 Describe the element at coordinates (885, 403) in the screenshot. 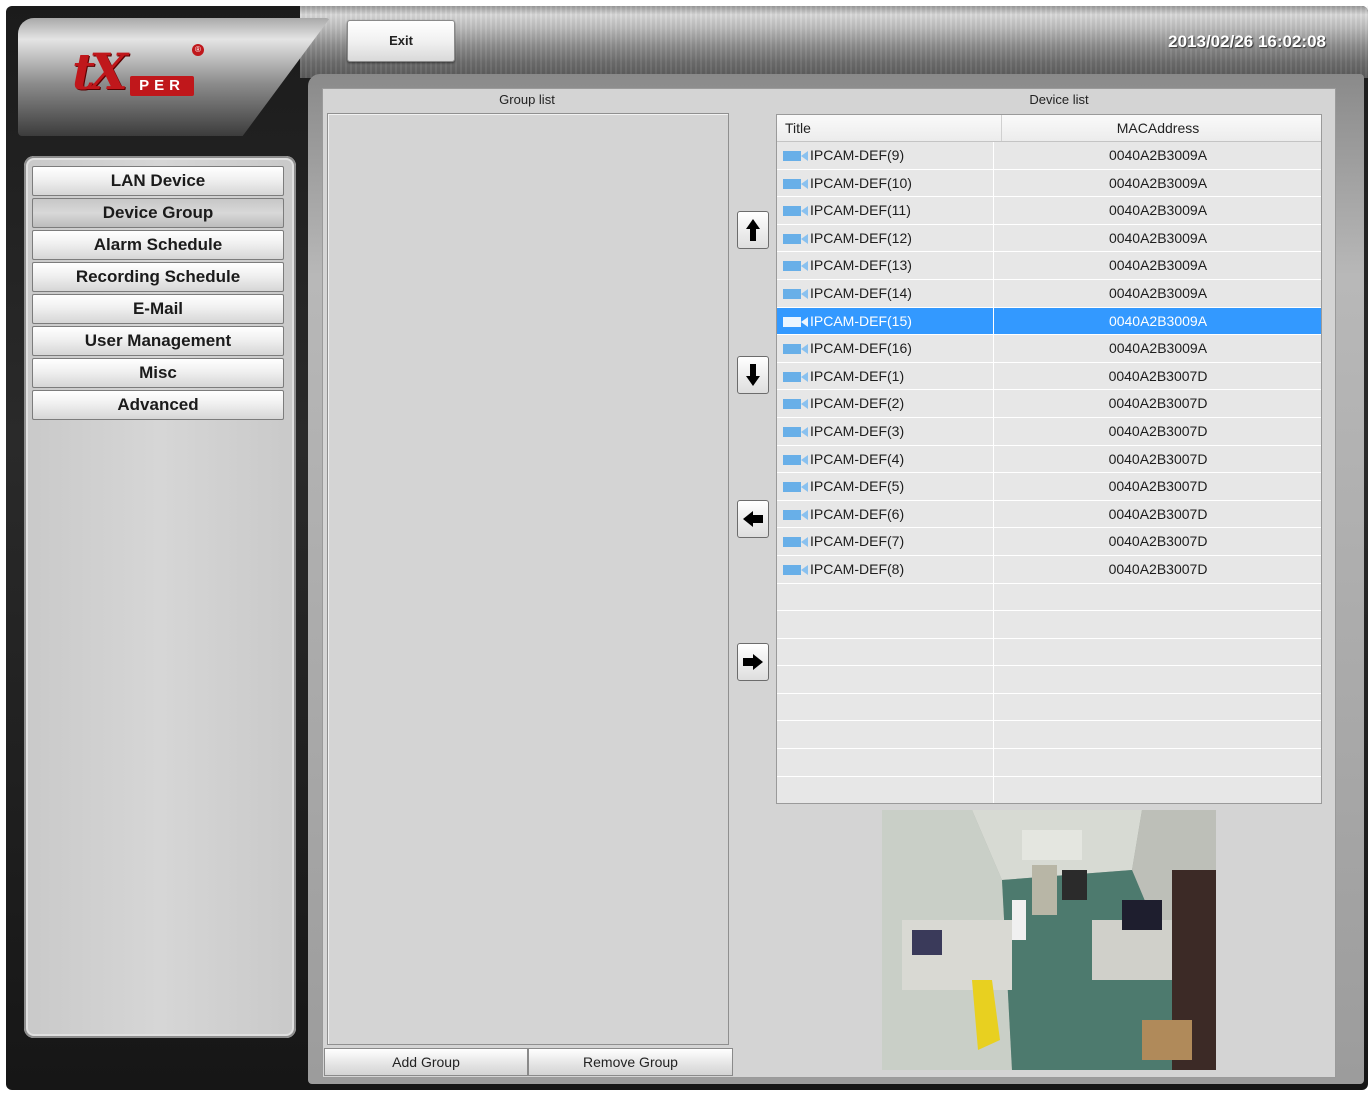

I see `row-title-cell: IPCAM-DEF(2)` at that location.